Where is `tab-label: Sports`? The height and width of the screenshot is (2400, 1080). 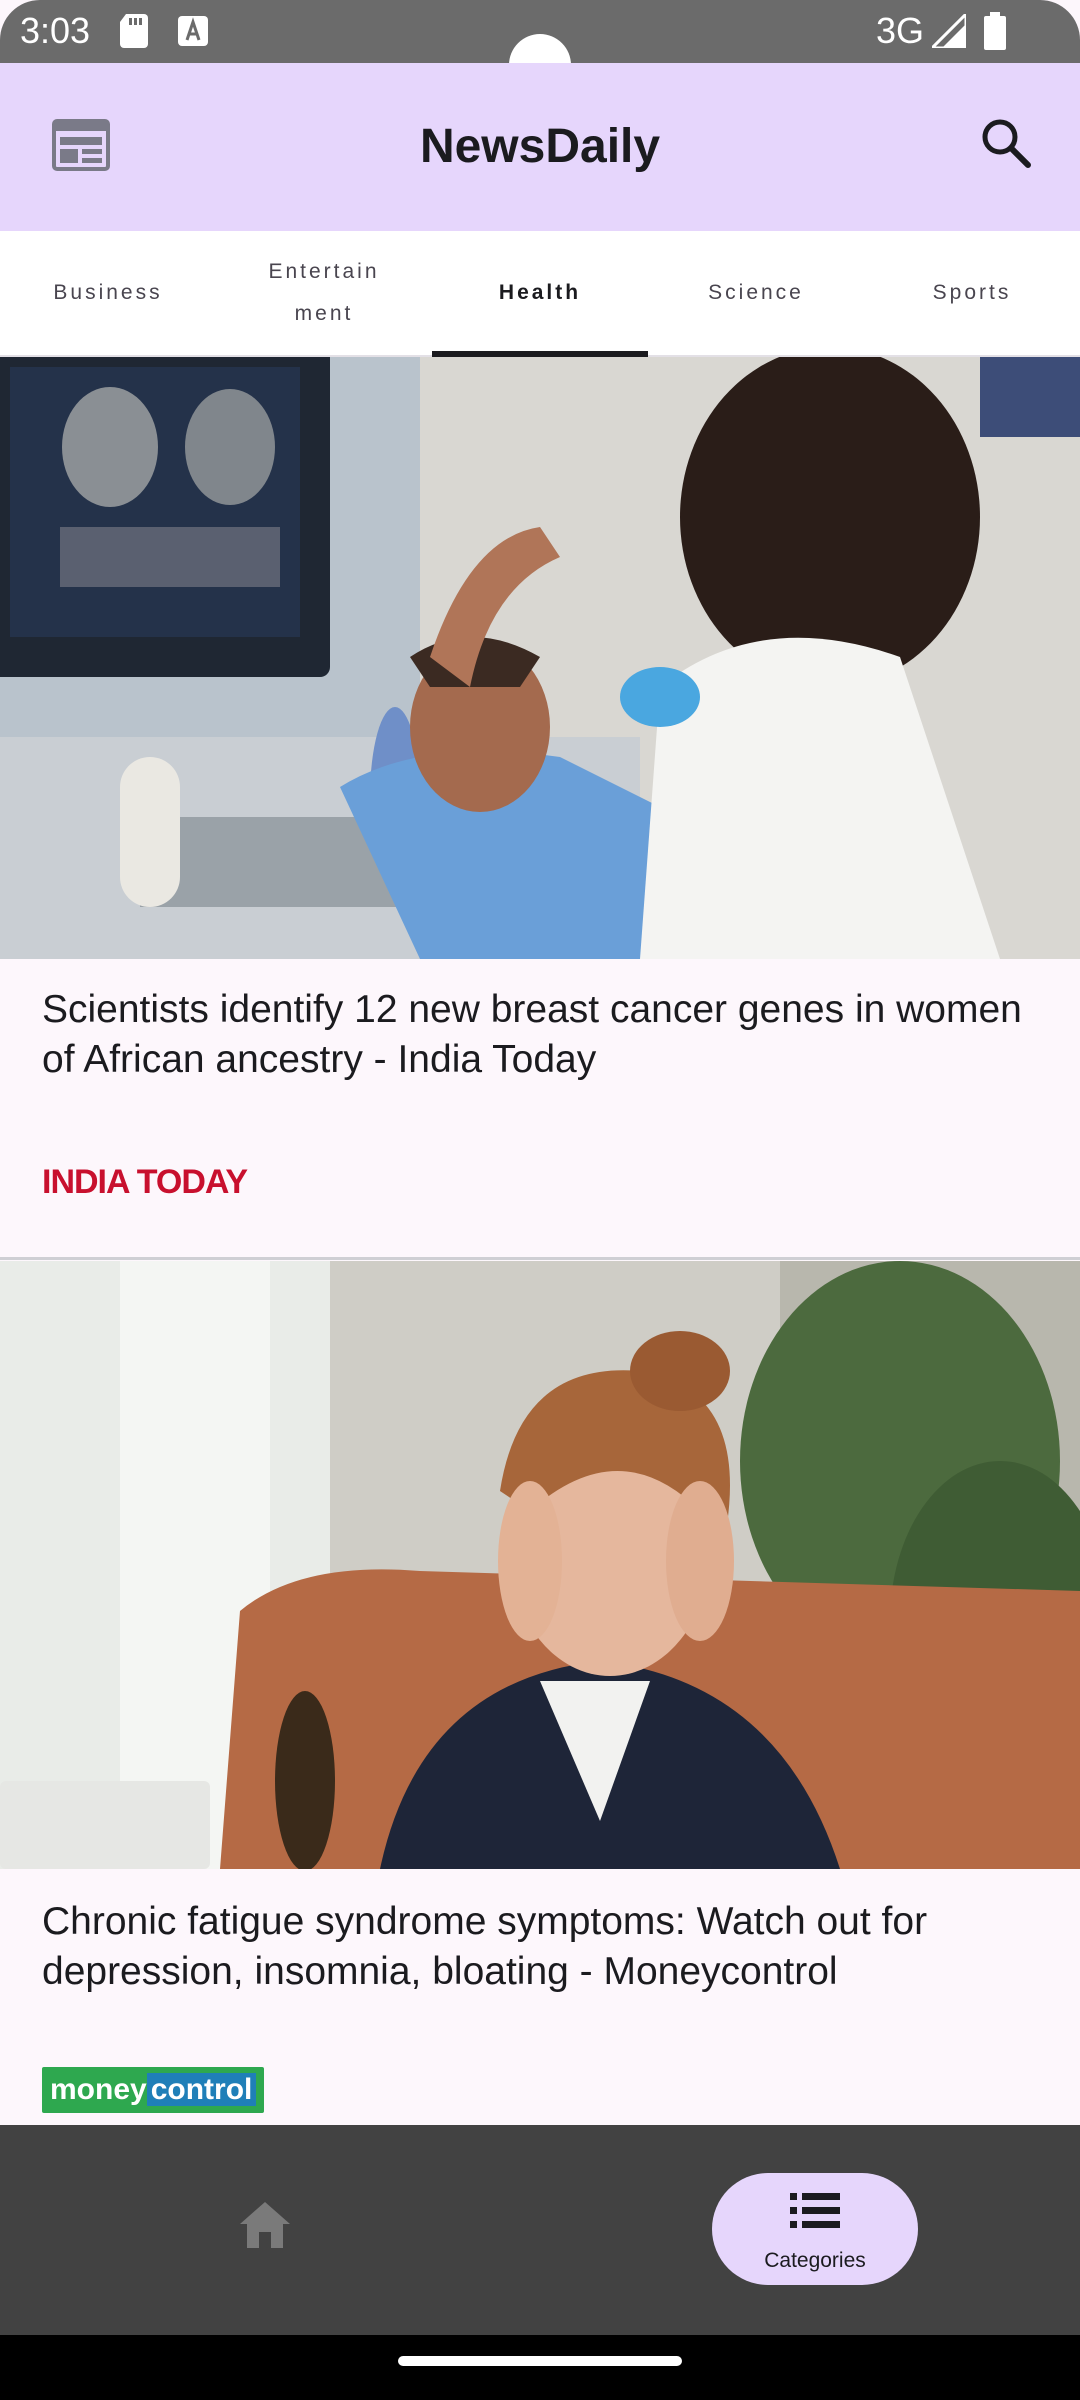 tab-label: Sports is located at coordinates (972, 292).